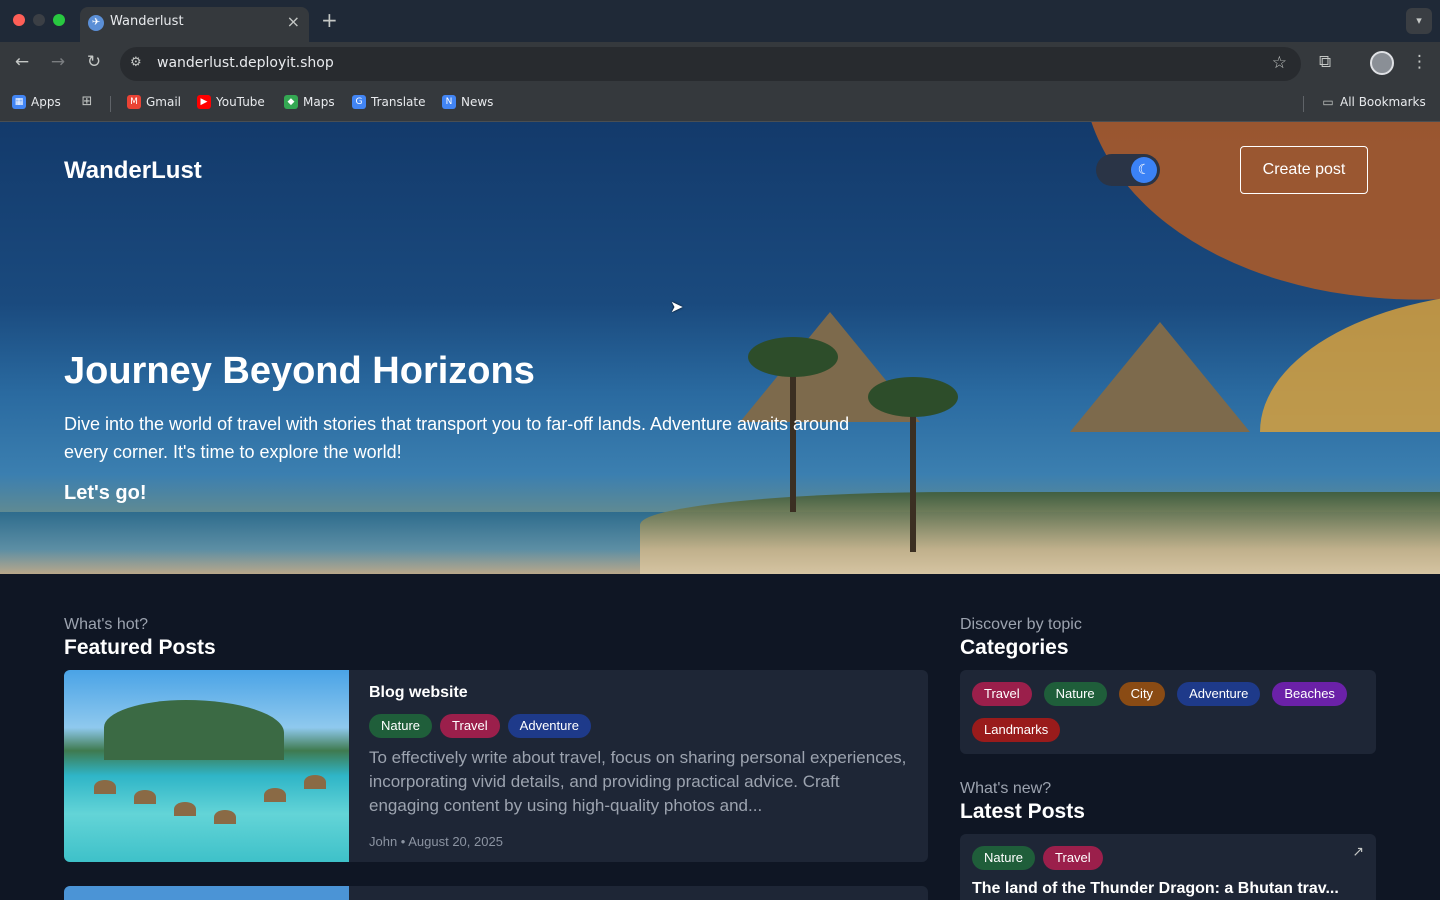 Image resolution: width=1440 pixels, height=900 pixels. What do you see at coordinates (94, 62) in the screenshot?
I see `reload-icon: ↻` at bounding box center [94, 62].